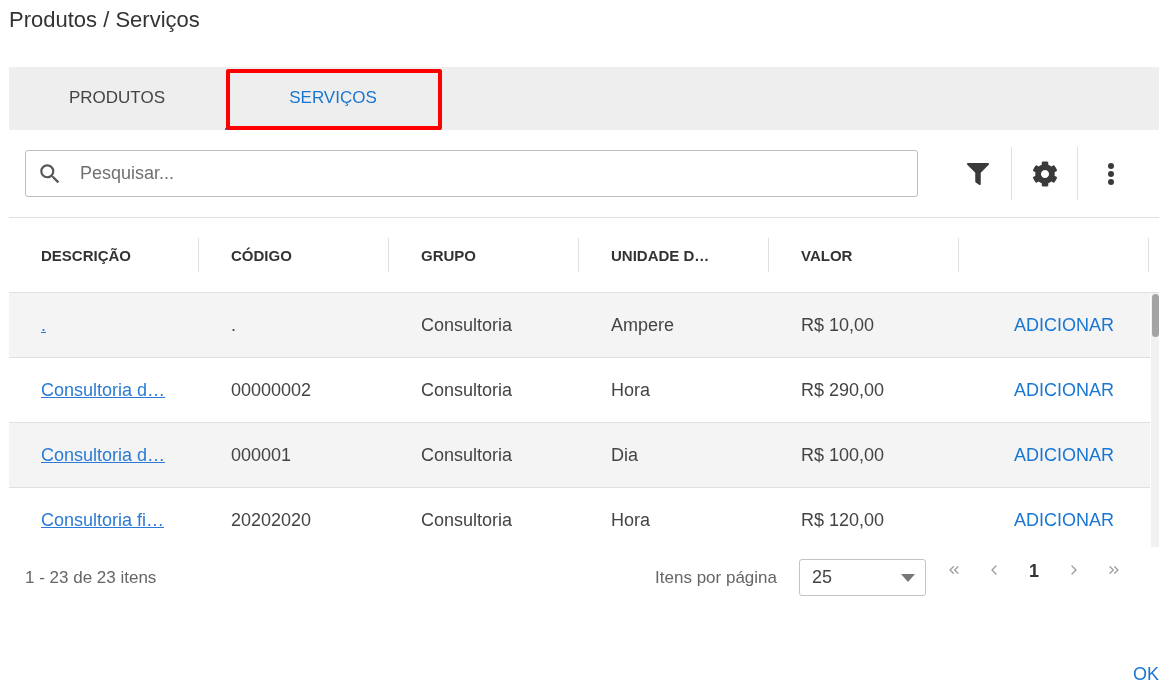 Image resolution: width=1173 pixels, height=697 pixels. What do you see at coordinates (261, 255) in the screenshot?
I see `column-header: CÓDIGO` at bounding box center [261, 255].